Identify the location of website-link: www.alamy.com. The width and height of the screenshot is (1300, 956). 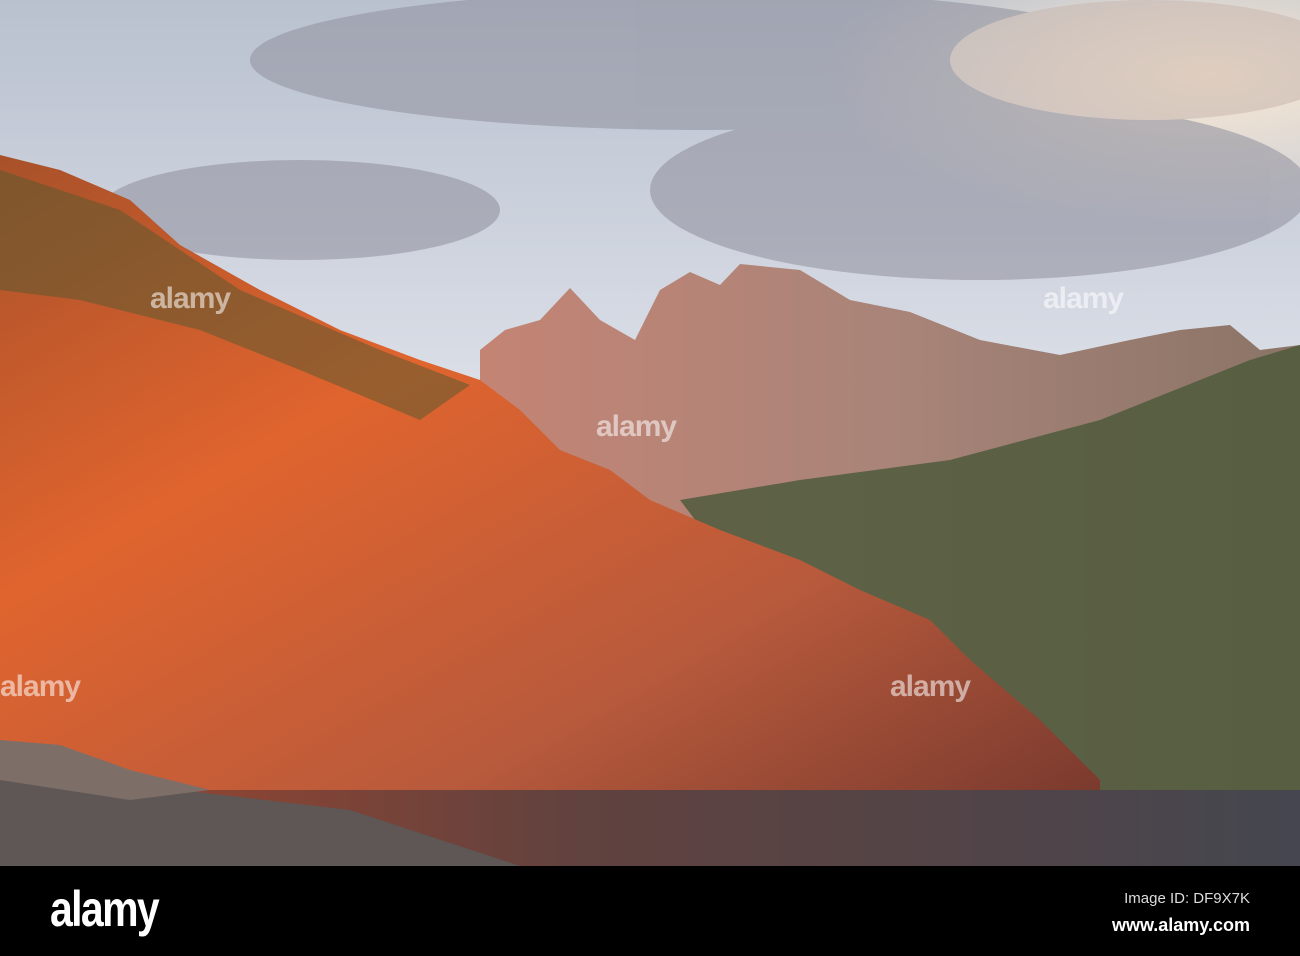
(1181, 925).